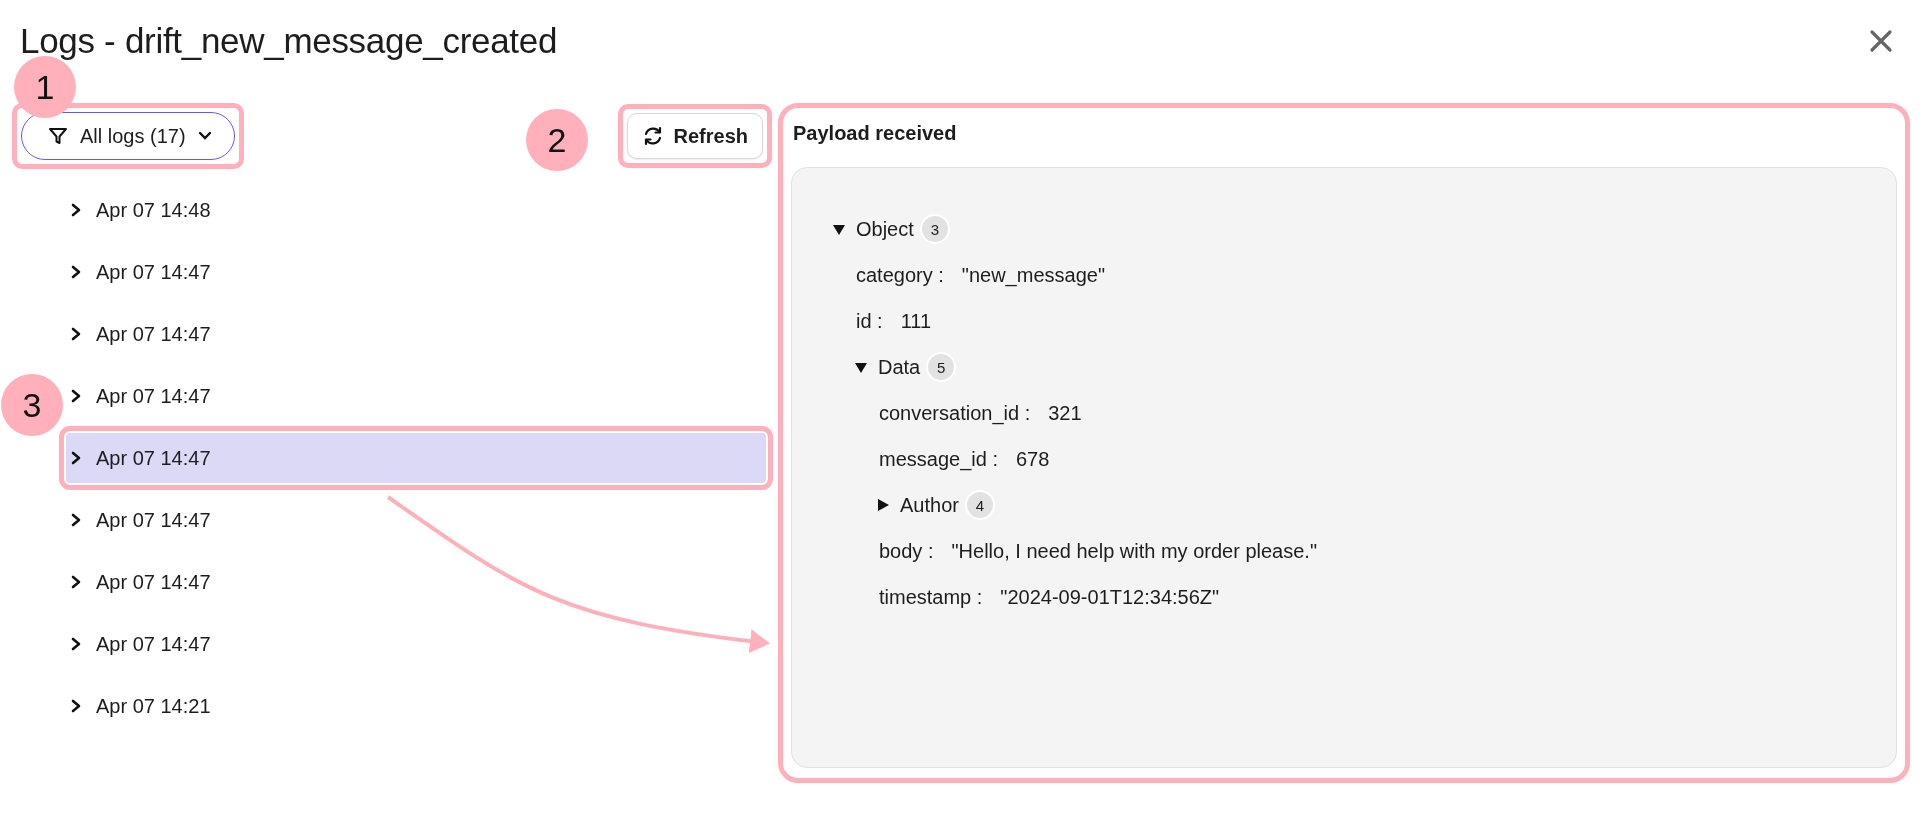 This screenshot has height=813, width=1920. What do you see at coordinates (941, 367) in the screenshot?
I see `count-badge: 5` at bounding box center [941, 367].